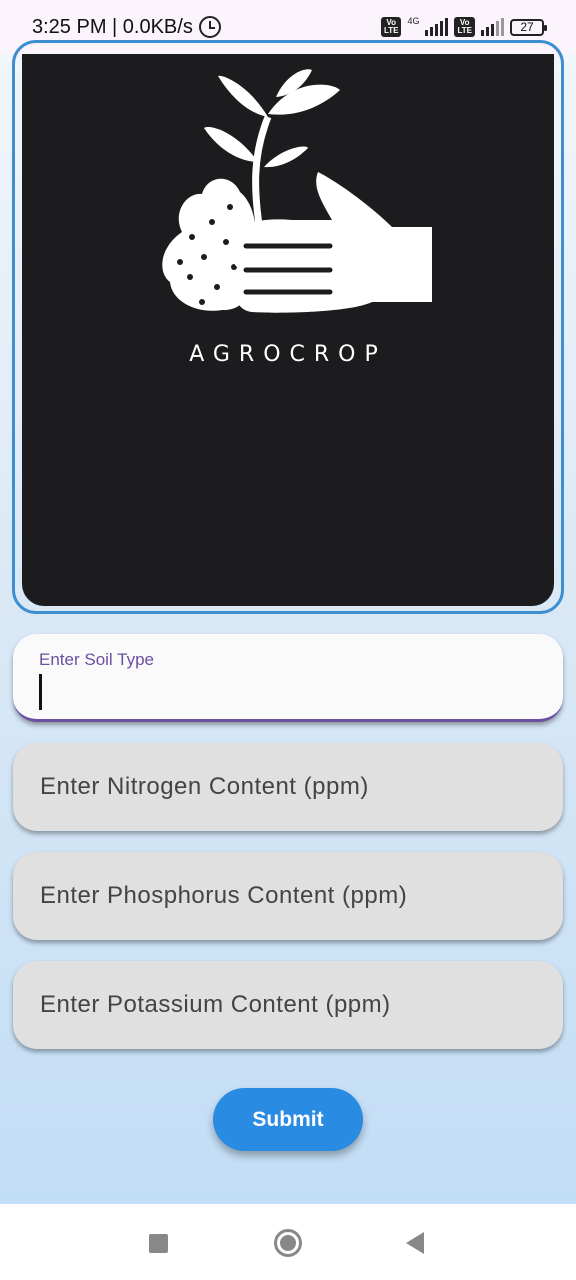 The width and height of the screenshot is (576, 1280). I want to click on potassium-field: Enter Potassium Content (ppm), so click(288, 1005).